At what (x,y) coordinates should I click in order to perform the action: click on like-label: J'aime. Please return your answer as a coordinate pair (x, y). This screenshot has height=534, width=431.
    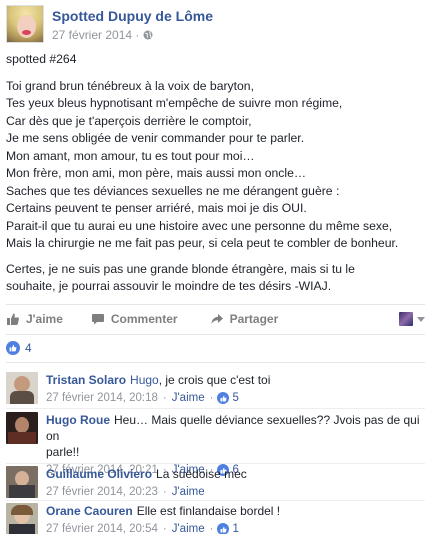
    Looking at the image, I should click on (44, 319).